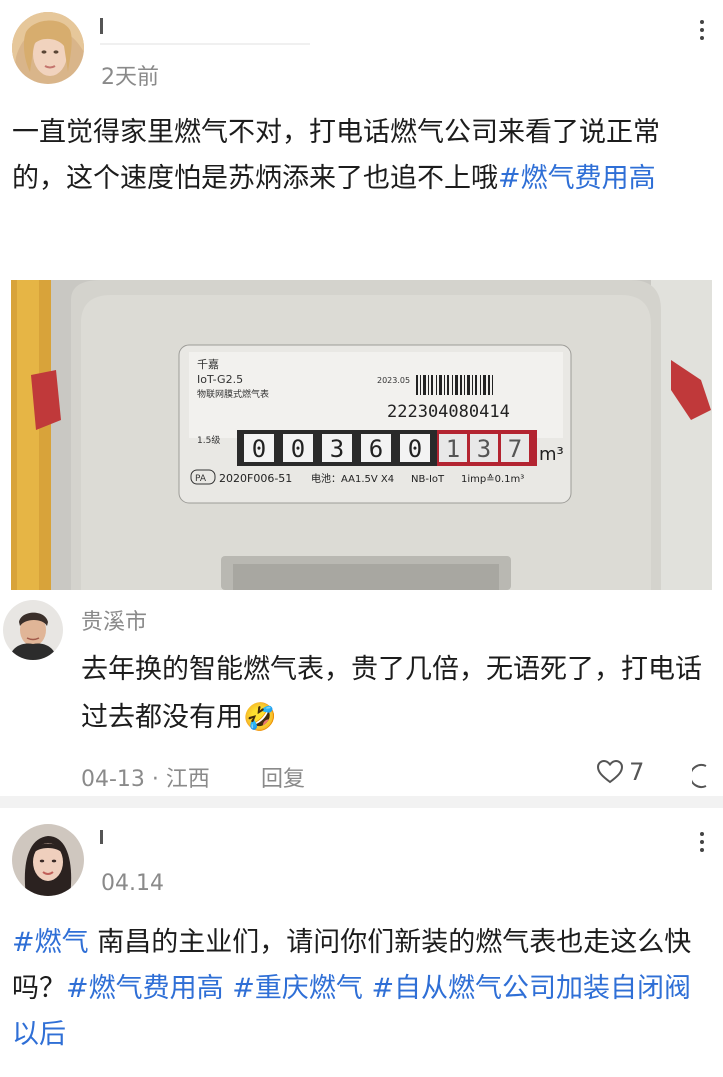 This screenshot has width=723, height=1077. Describe the element at coordinates (361, 802) in the screenshot. I see `section-divider` at that location.